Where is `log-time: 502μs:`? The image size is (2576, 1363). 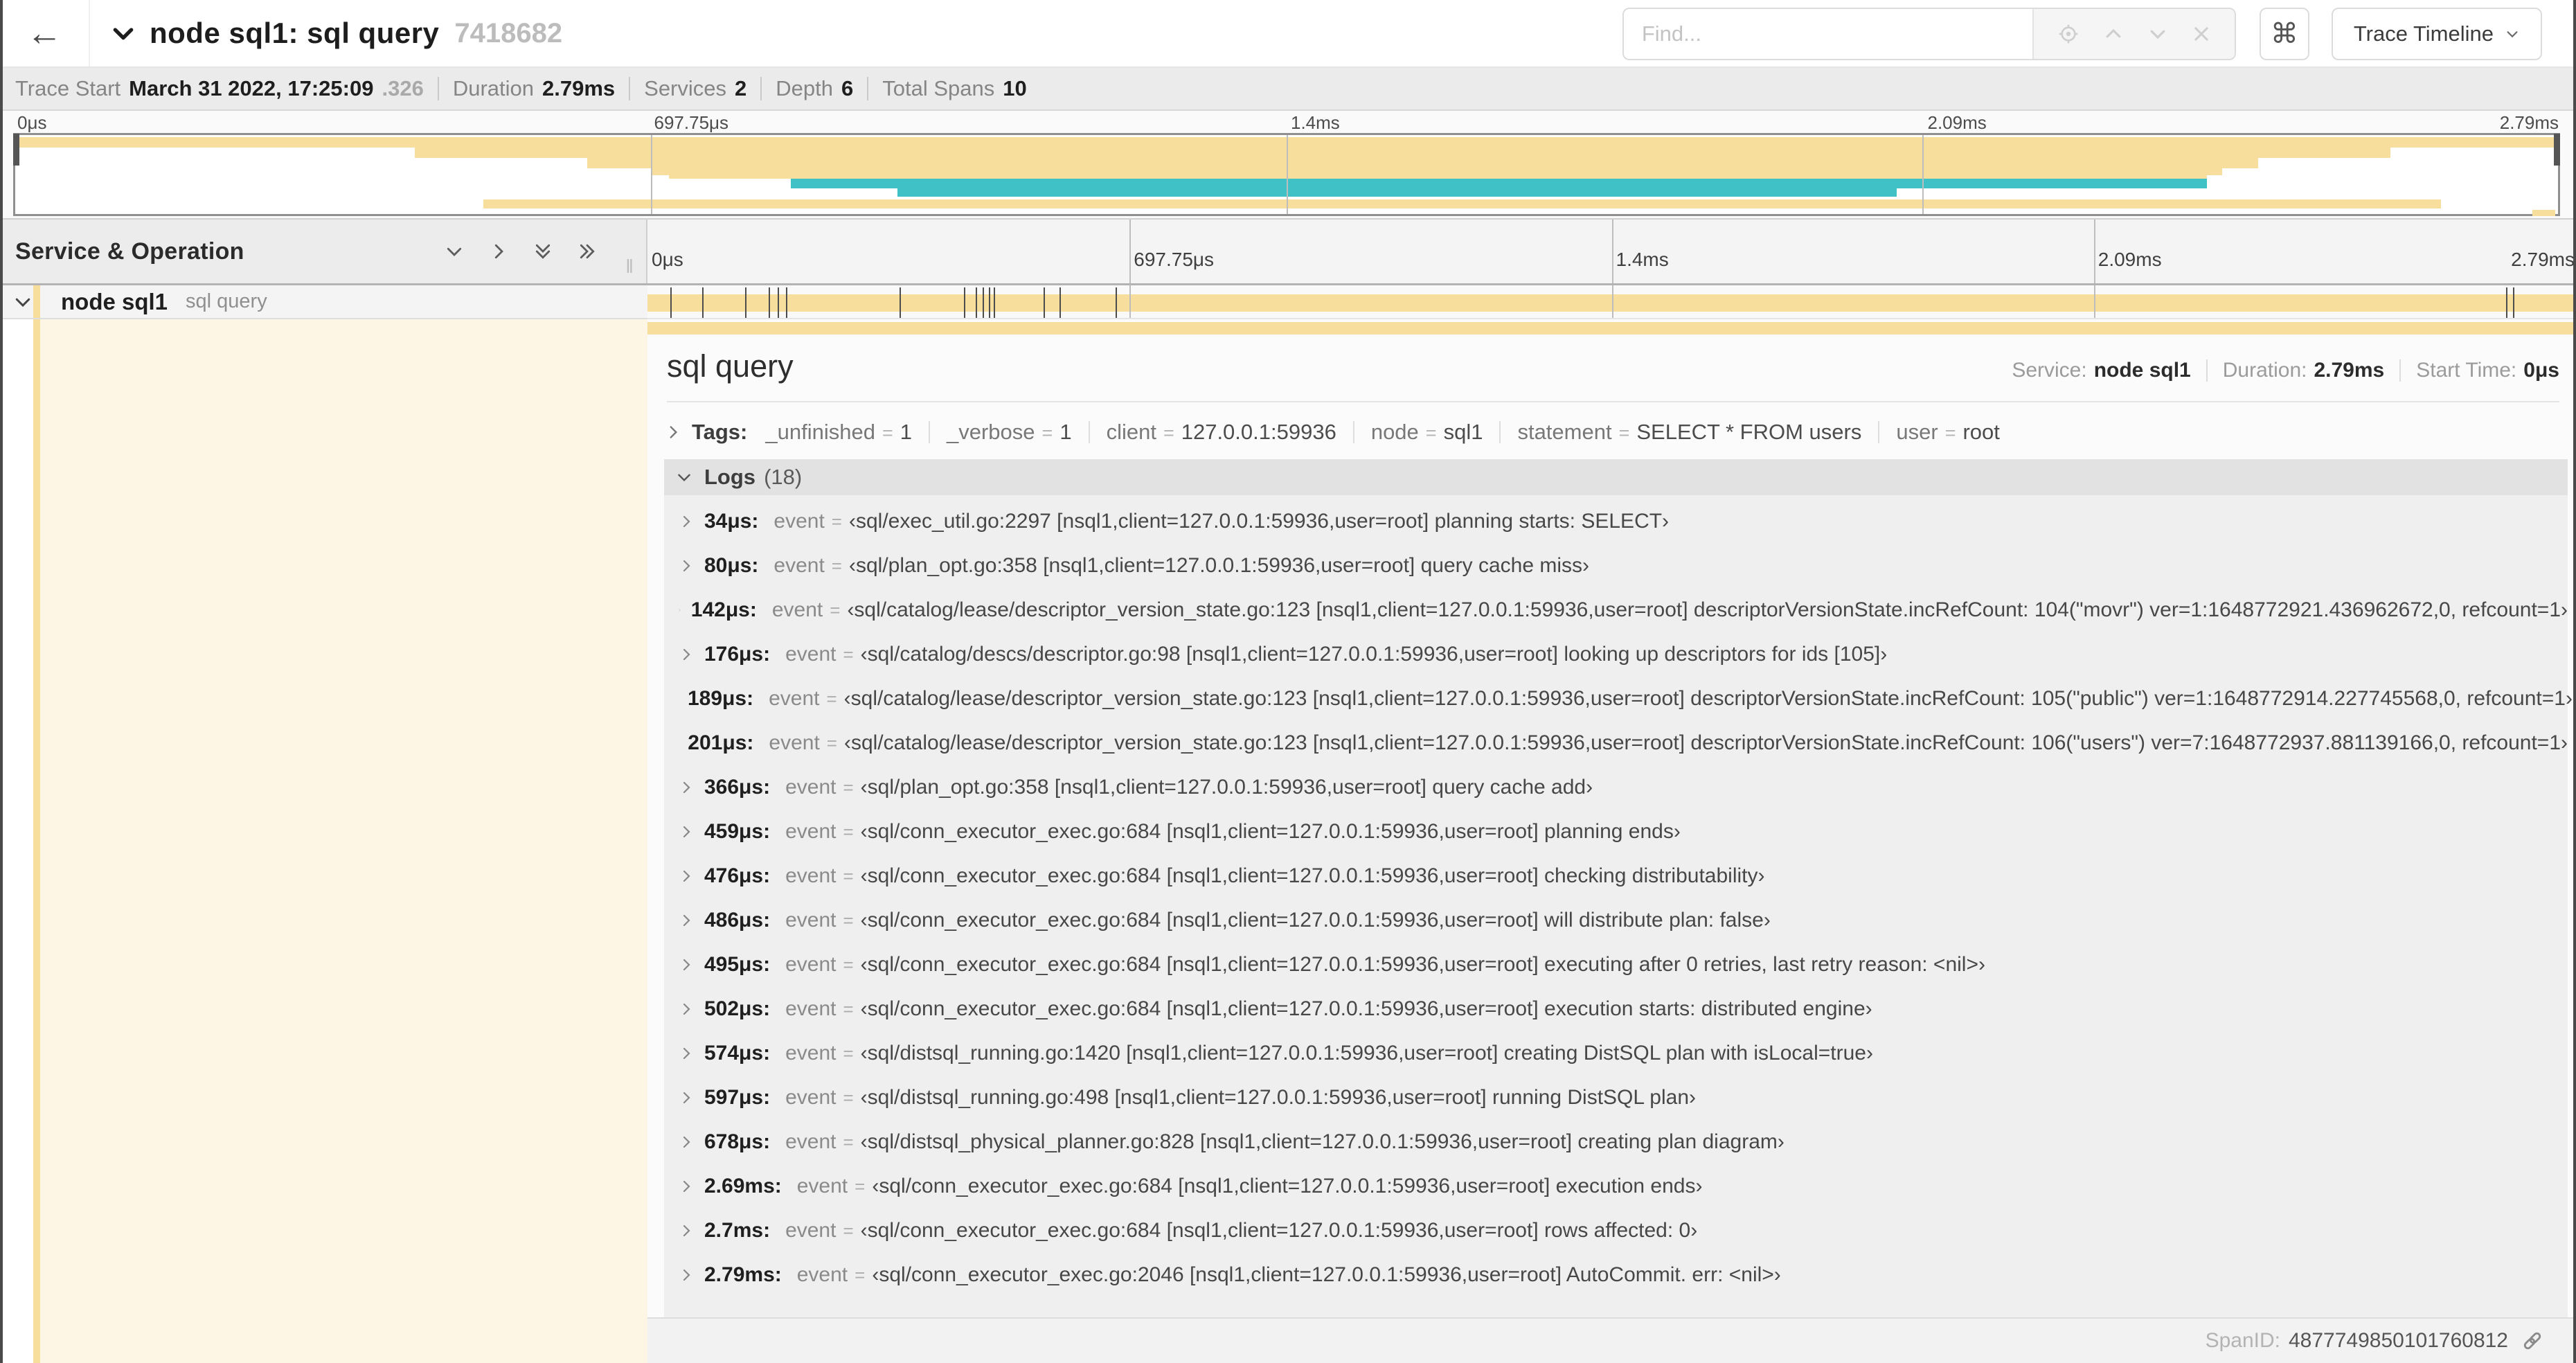
log-time: 502μs: is located at coordinates (737, 1008).